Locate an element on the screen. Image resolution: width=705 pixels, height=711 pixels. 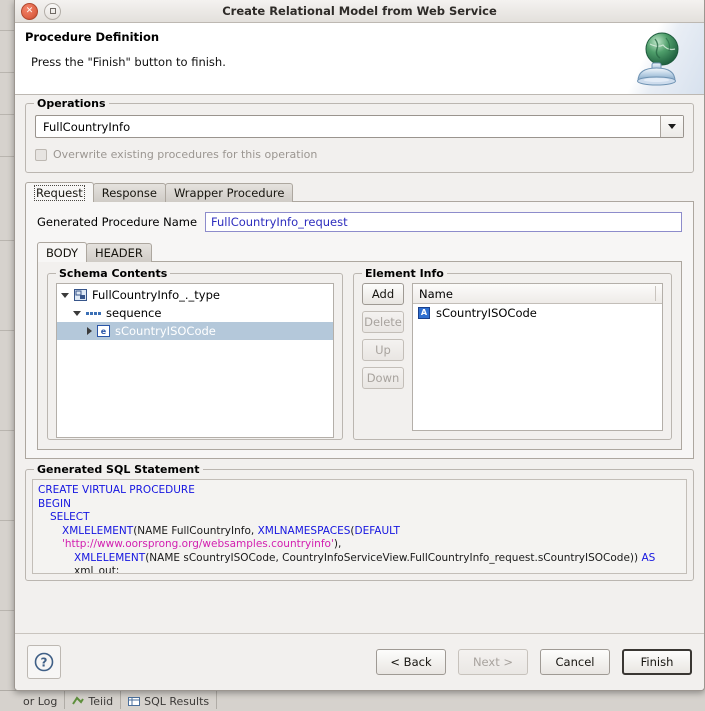
sql-line: BEGIN is located at coordinates (359, 505).